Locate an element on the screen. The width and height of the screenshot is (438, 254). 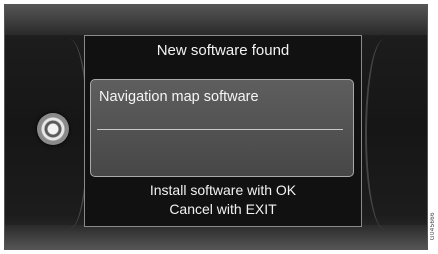
rotary-control-knob-icon is located at coordinates (53, 129).